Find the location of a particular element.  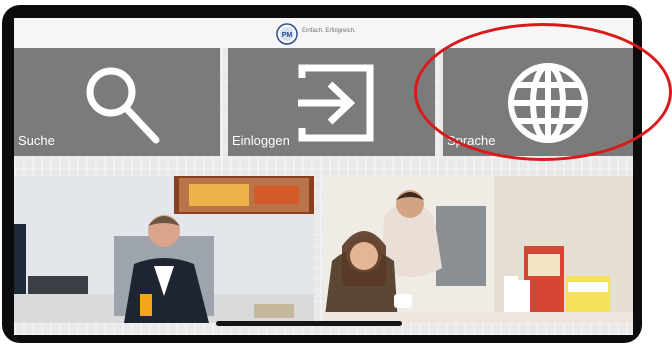

search-tile-label: Suche is located at coordinates (36, 140).